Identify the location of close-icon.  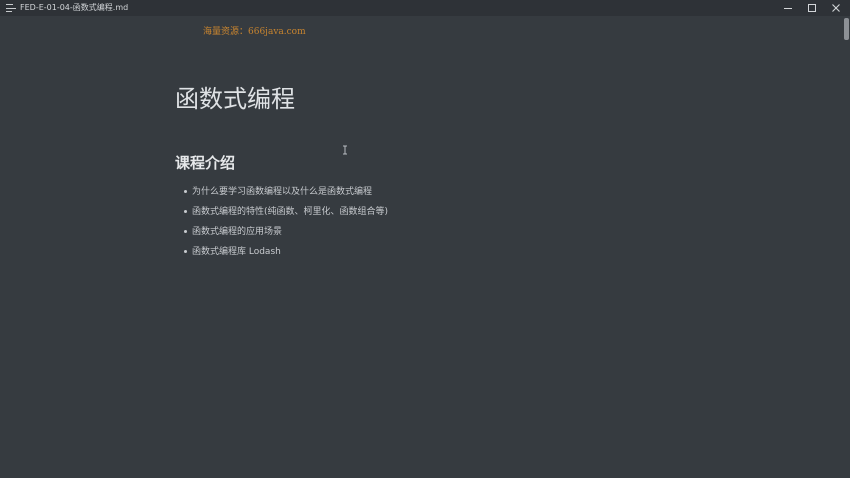
(836, 8).